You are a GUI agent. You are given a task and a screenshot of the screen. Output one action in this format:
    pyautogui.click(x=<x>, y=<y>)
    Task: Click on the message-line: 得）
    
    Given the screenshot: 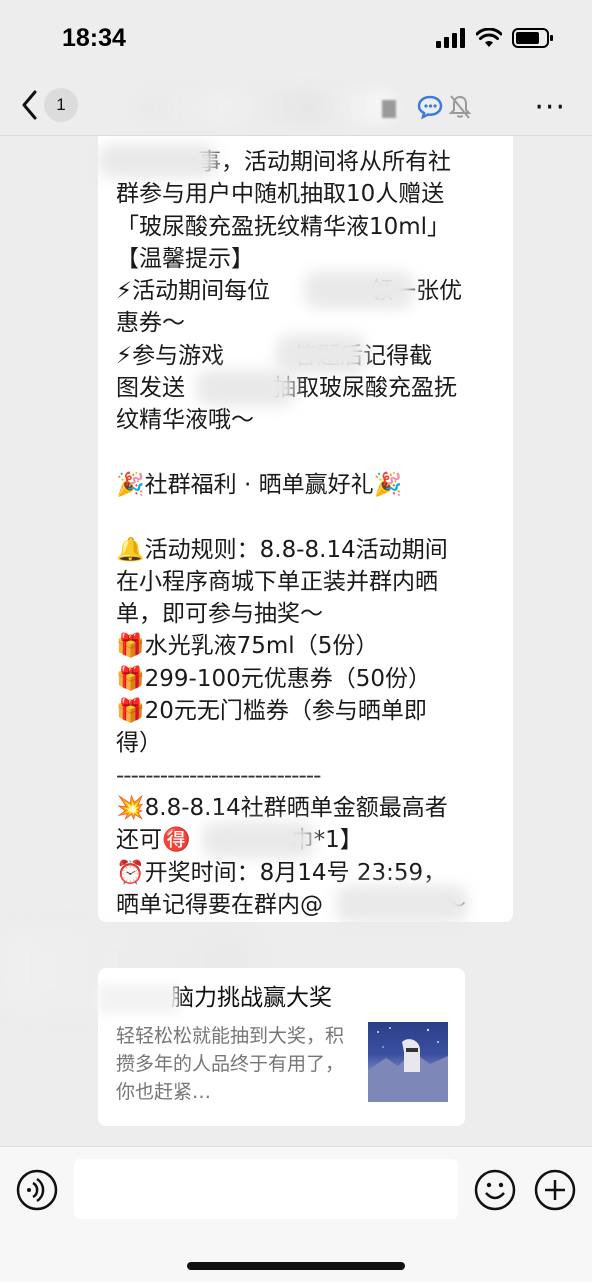 What is the action you would take?
    pyautogui.click(x=139, y=743)
    